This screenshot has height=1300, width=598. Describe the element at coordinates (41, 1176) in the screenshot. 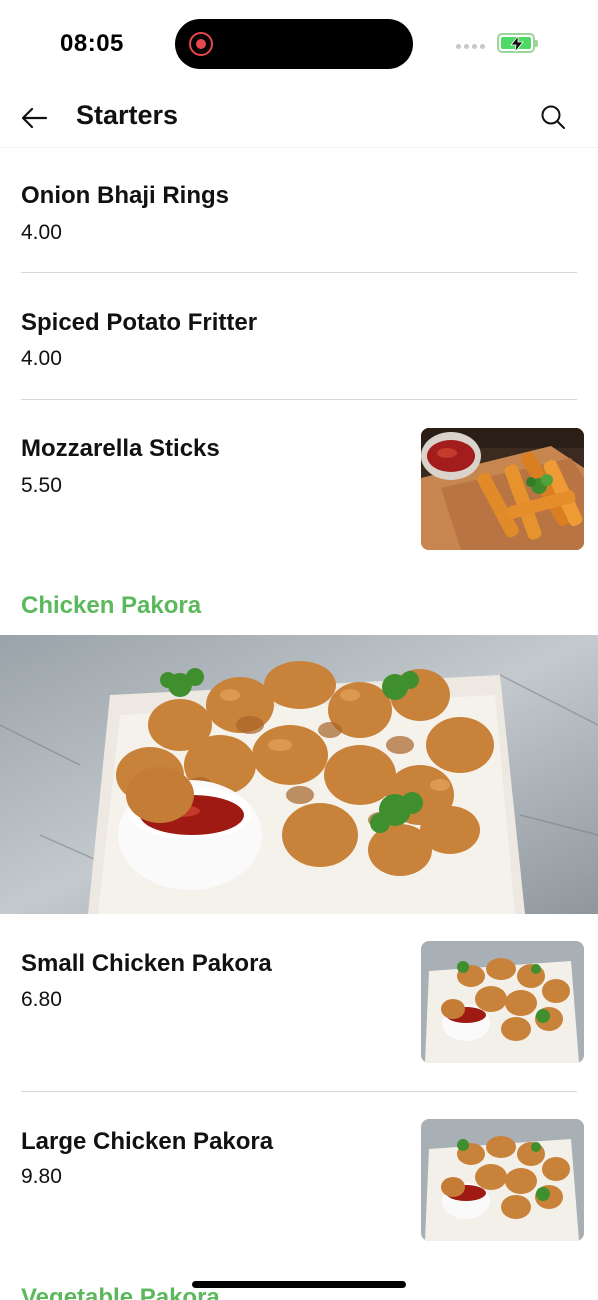

I see `item-price: 9.80` at that location.